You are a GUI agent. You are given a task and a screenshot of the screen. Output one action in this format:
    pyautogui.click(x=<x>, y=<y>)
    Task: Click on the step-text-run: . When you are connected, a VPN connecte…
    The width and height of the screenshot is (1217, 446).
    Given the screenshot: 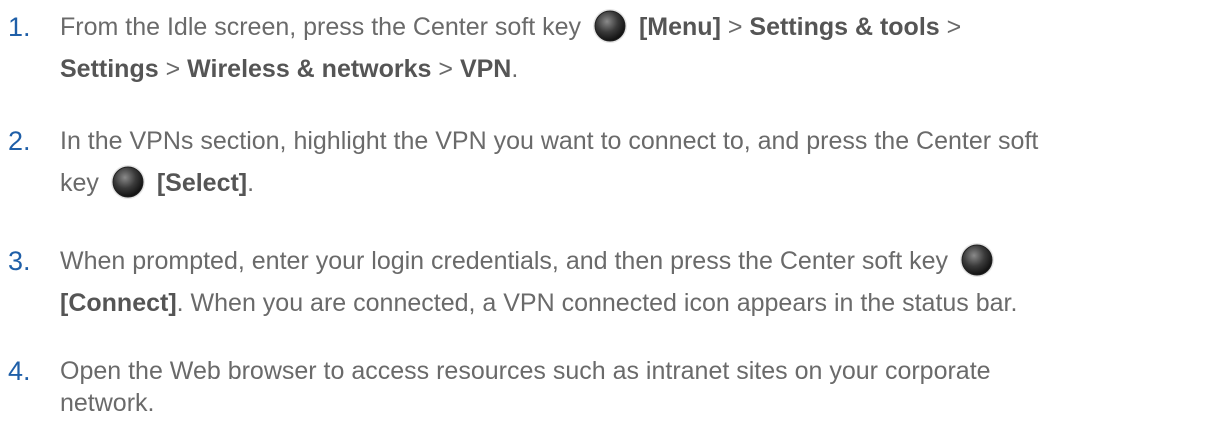 What is the action you would take?
    pyautogui.click(x=597, y=303)
    